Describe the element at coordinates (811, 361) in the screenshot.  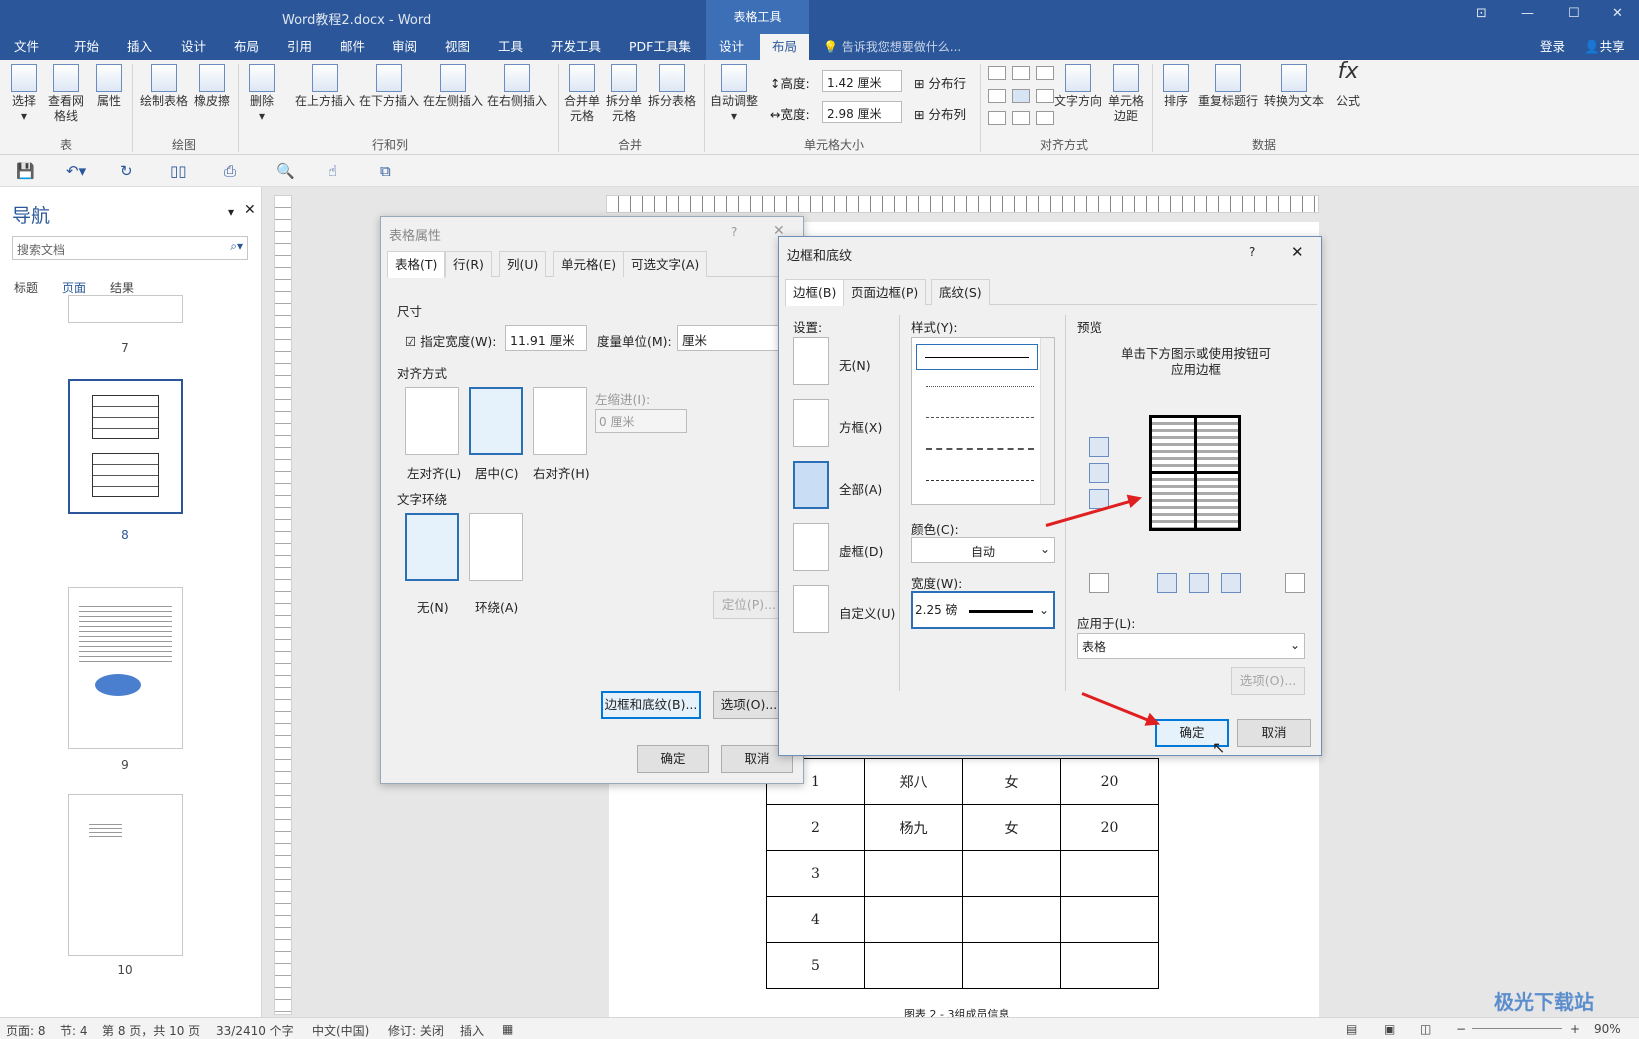
I see `setting-none-icon` at that location.